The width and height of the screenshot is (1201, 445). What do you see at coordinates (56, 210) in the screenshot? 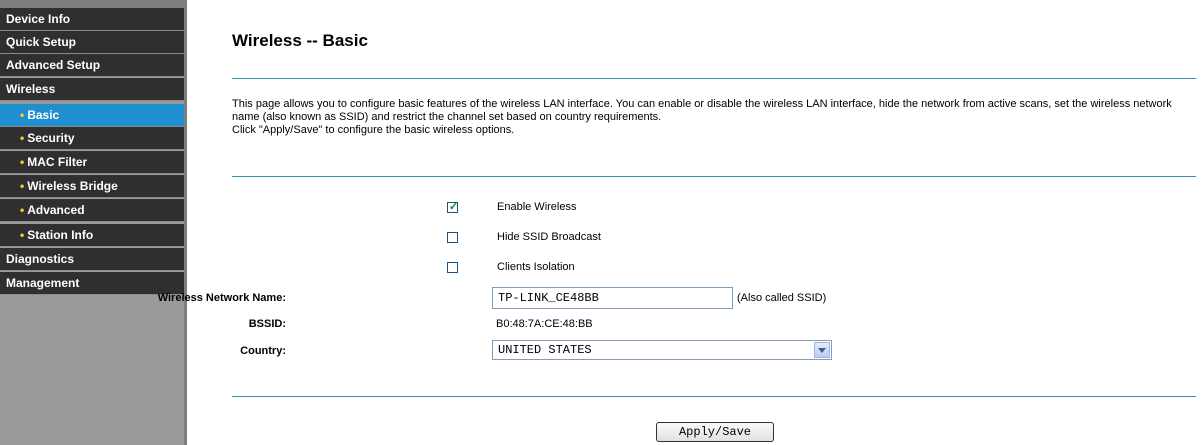
I see `sidebar-item-label: Advanced` at bounding box center [56, 210].